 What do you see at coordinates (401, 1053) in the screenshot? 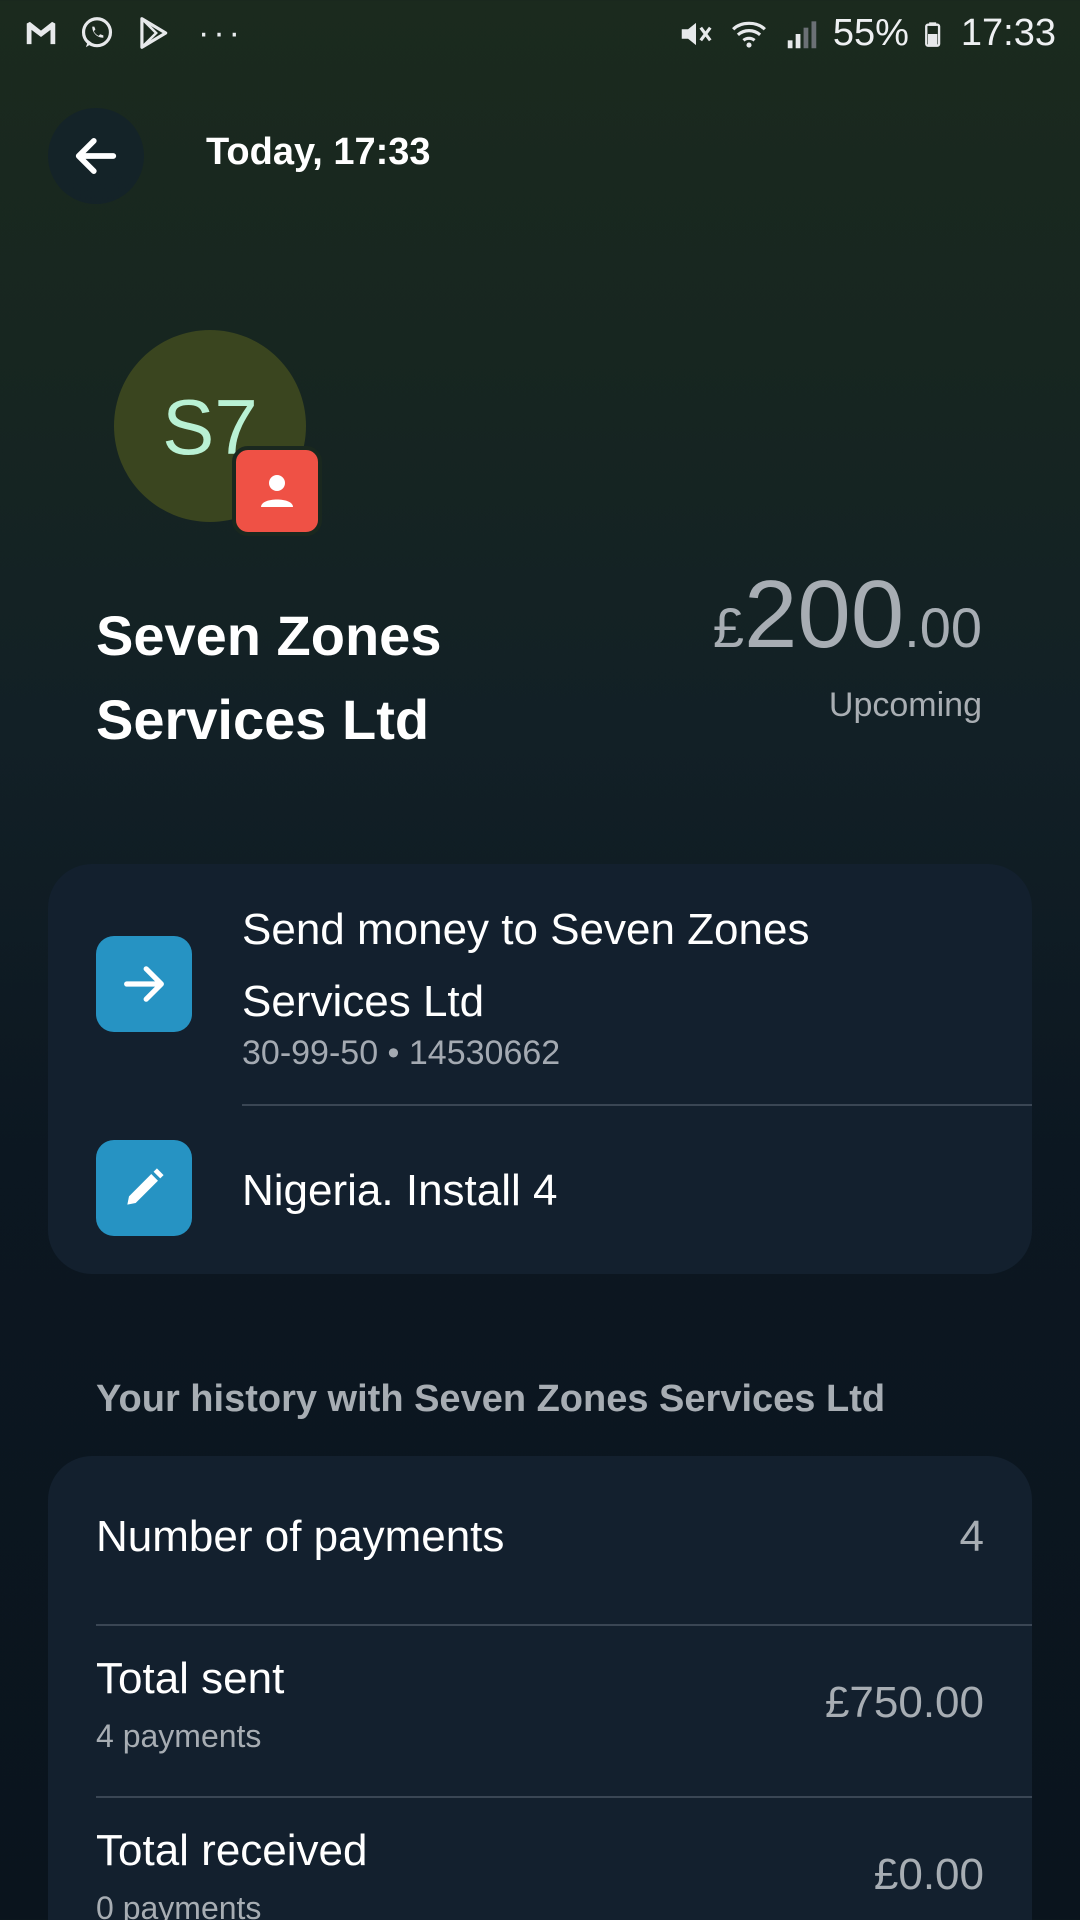
I see `account-details: 30-99-50 • 14530662` at bounding box center [401, 1053].